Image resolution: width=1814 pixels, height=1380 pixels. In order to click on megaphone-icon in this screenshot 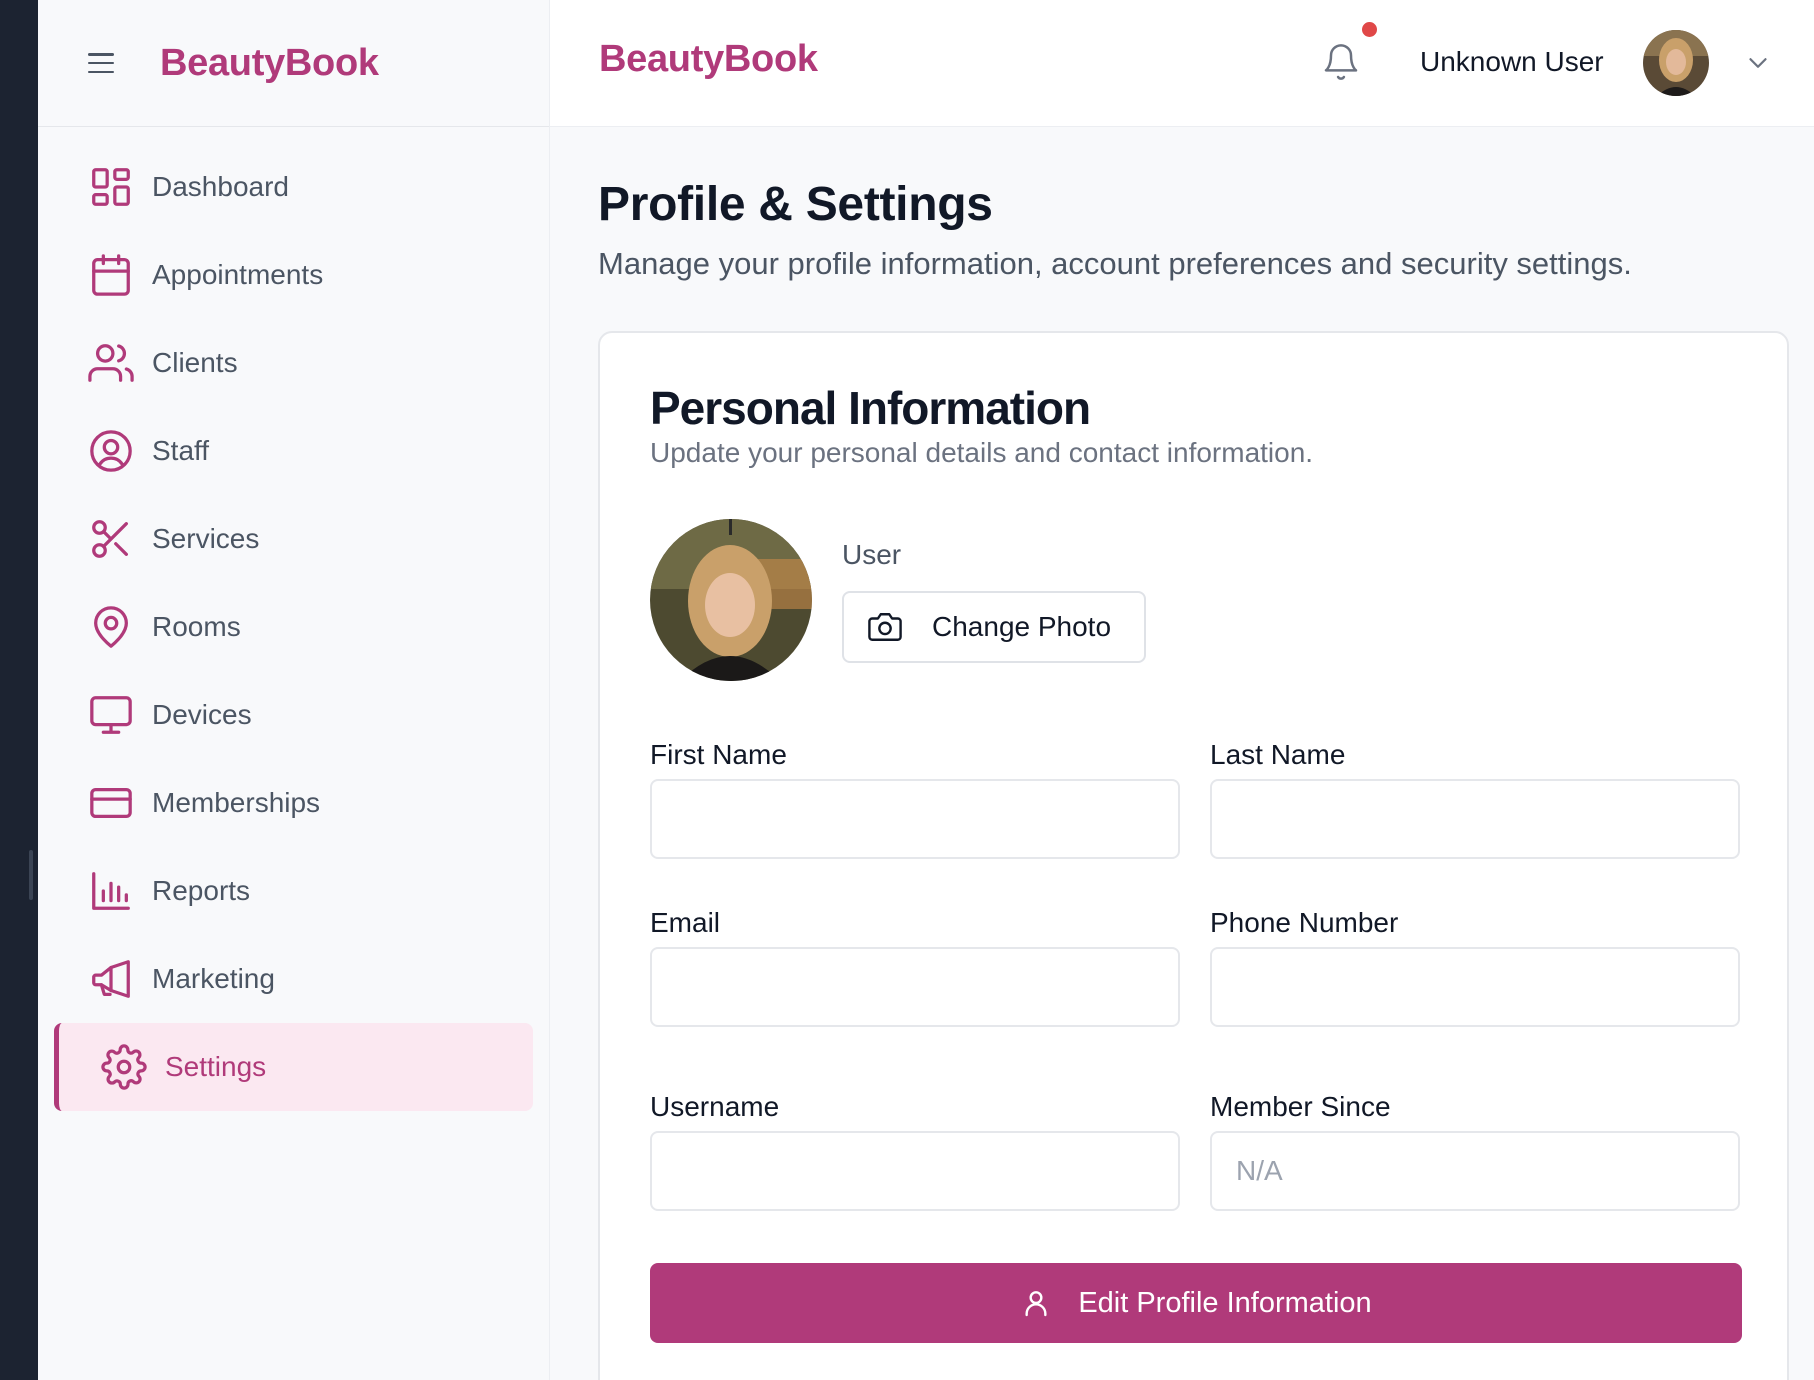, I will do `click(111, 979)`.